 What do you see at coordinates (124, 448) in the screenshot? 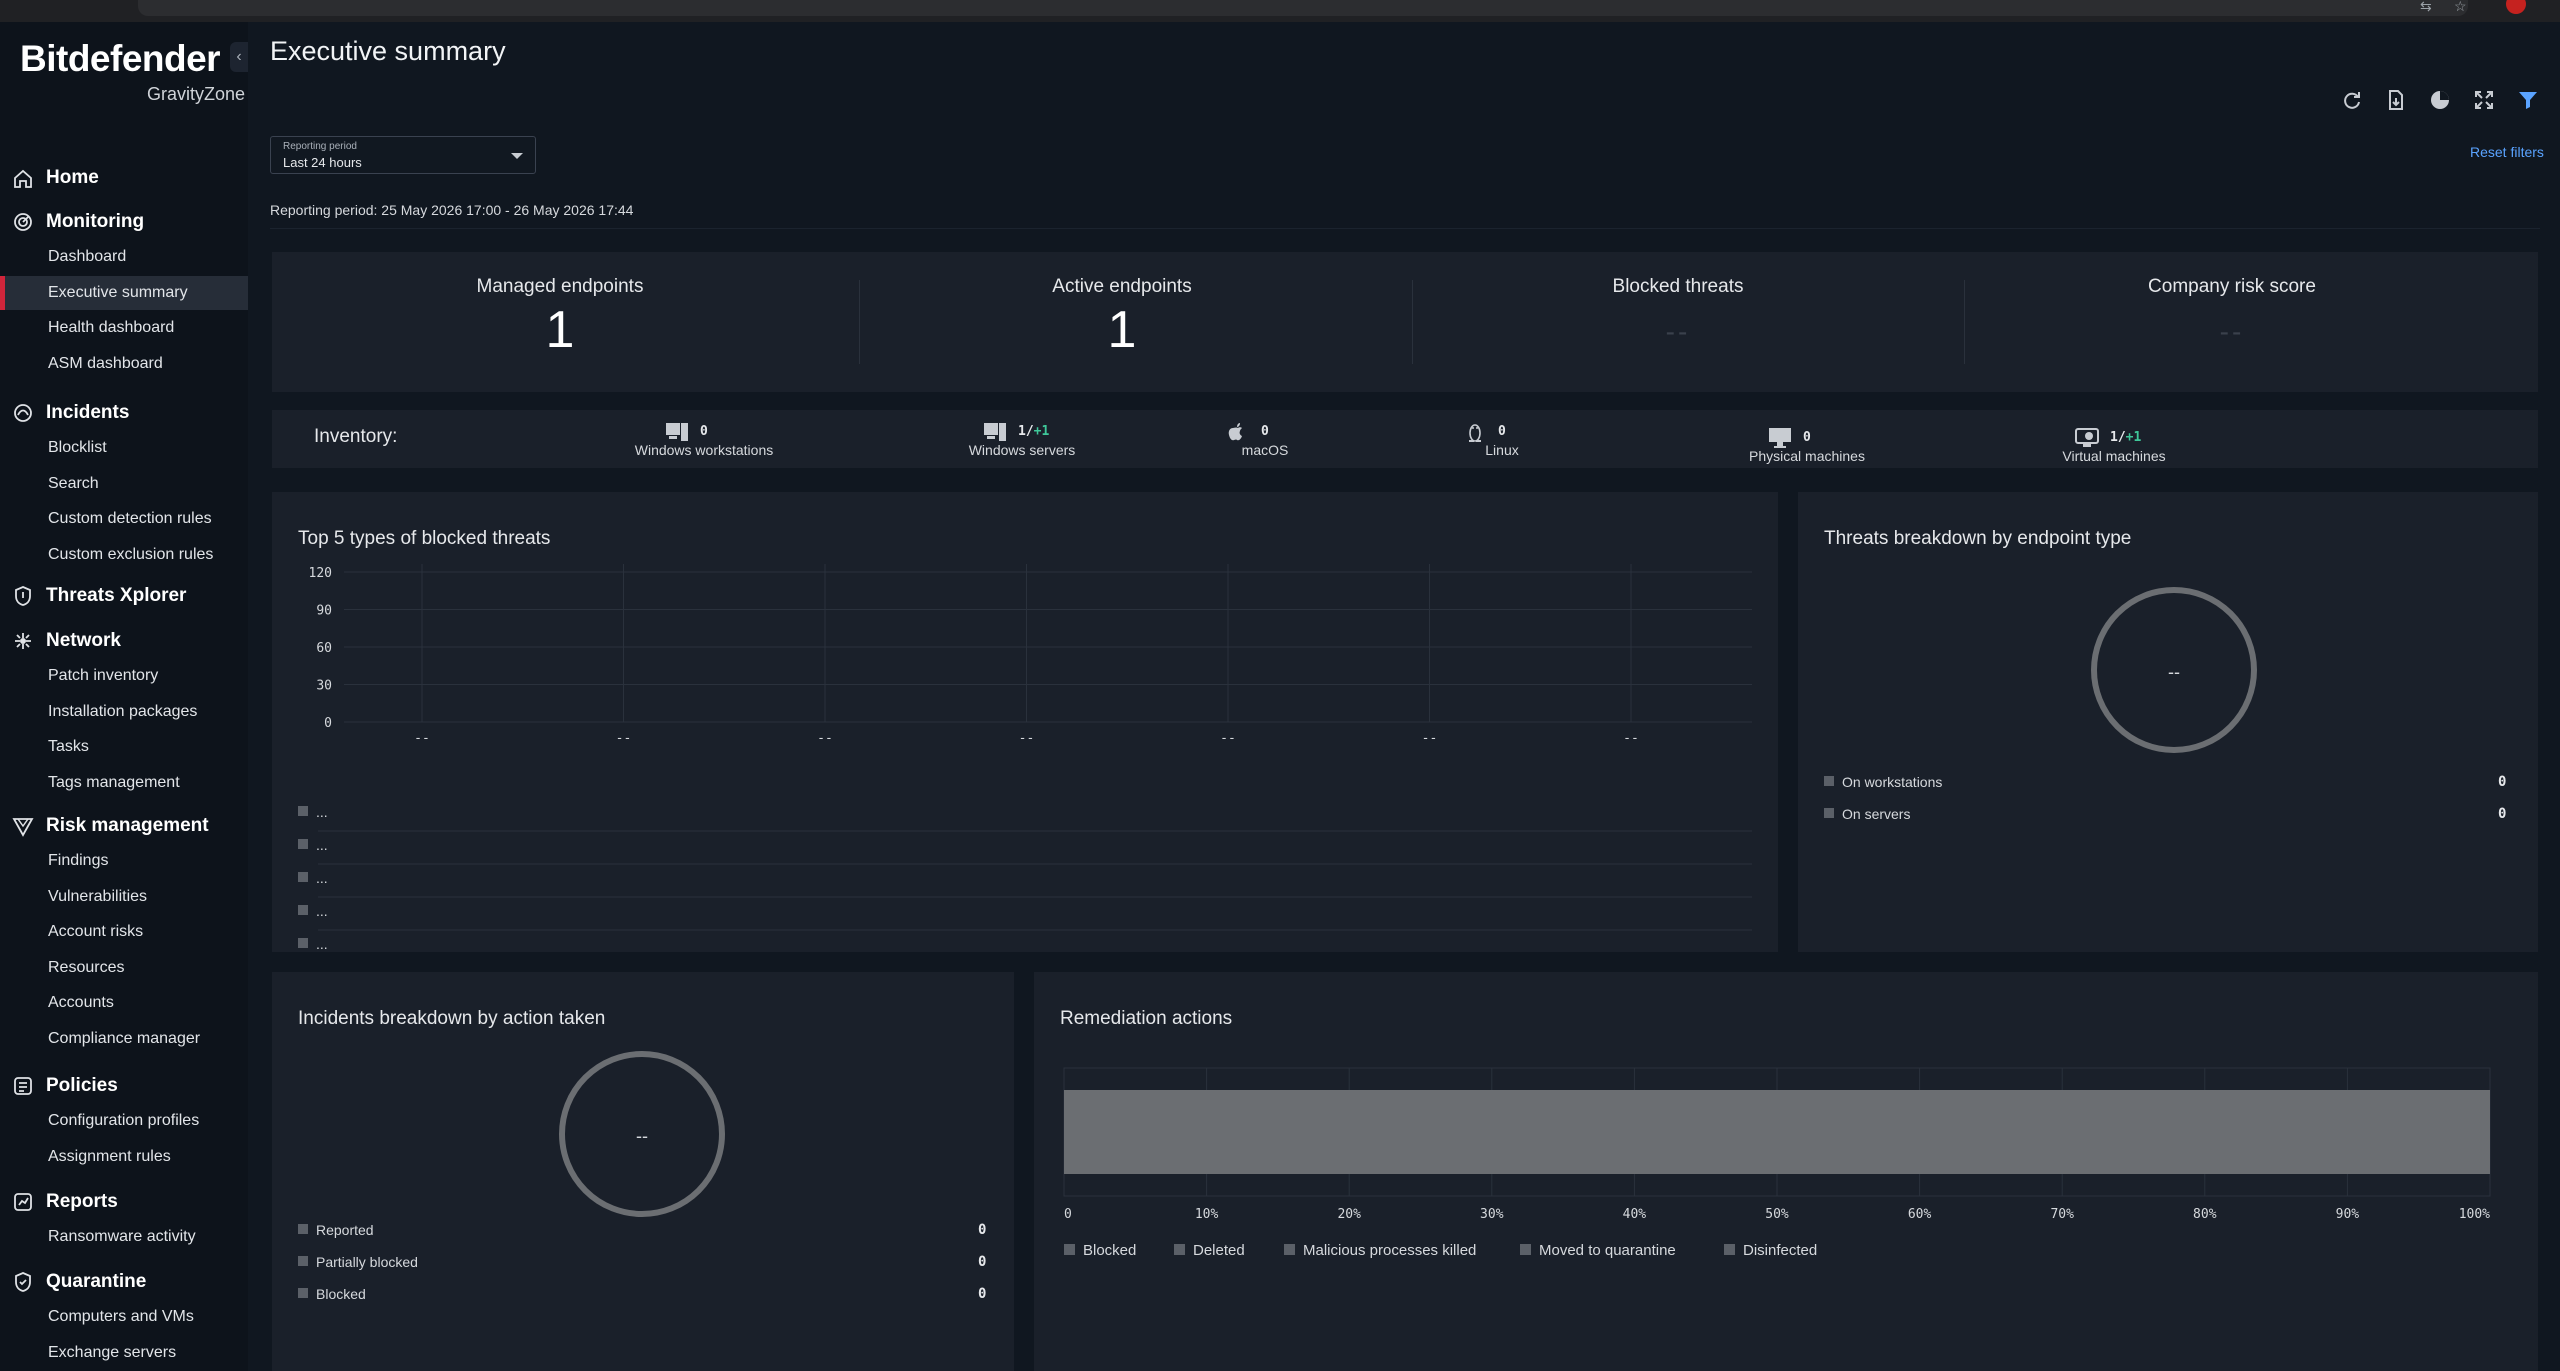
I see `sidebar-item-blocklist: Blocklist` at bounding box center [124, 448].